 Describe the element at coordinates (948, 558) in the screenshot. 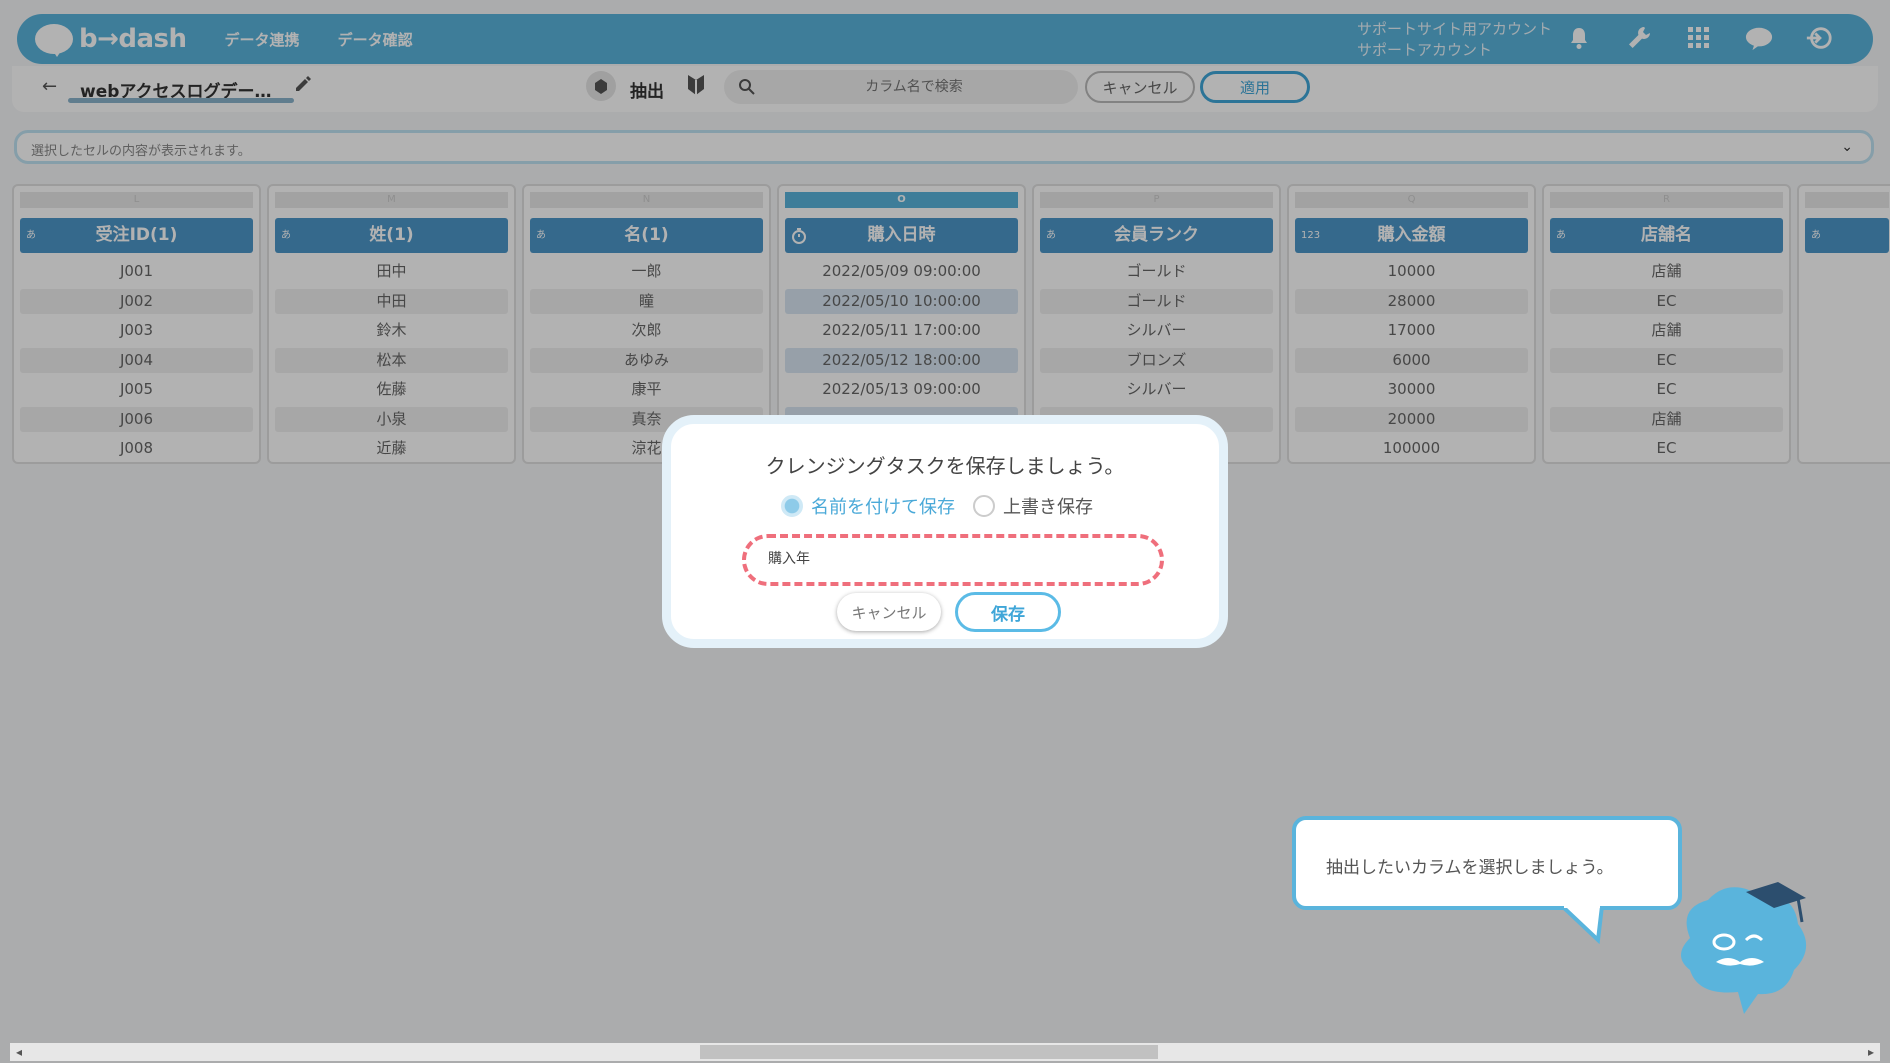

I see `task-name-input` at that location.